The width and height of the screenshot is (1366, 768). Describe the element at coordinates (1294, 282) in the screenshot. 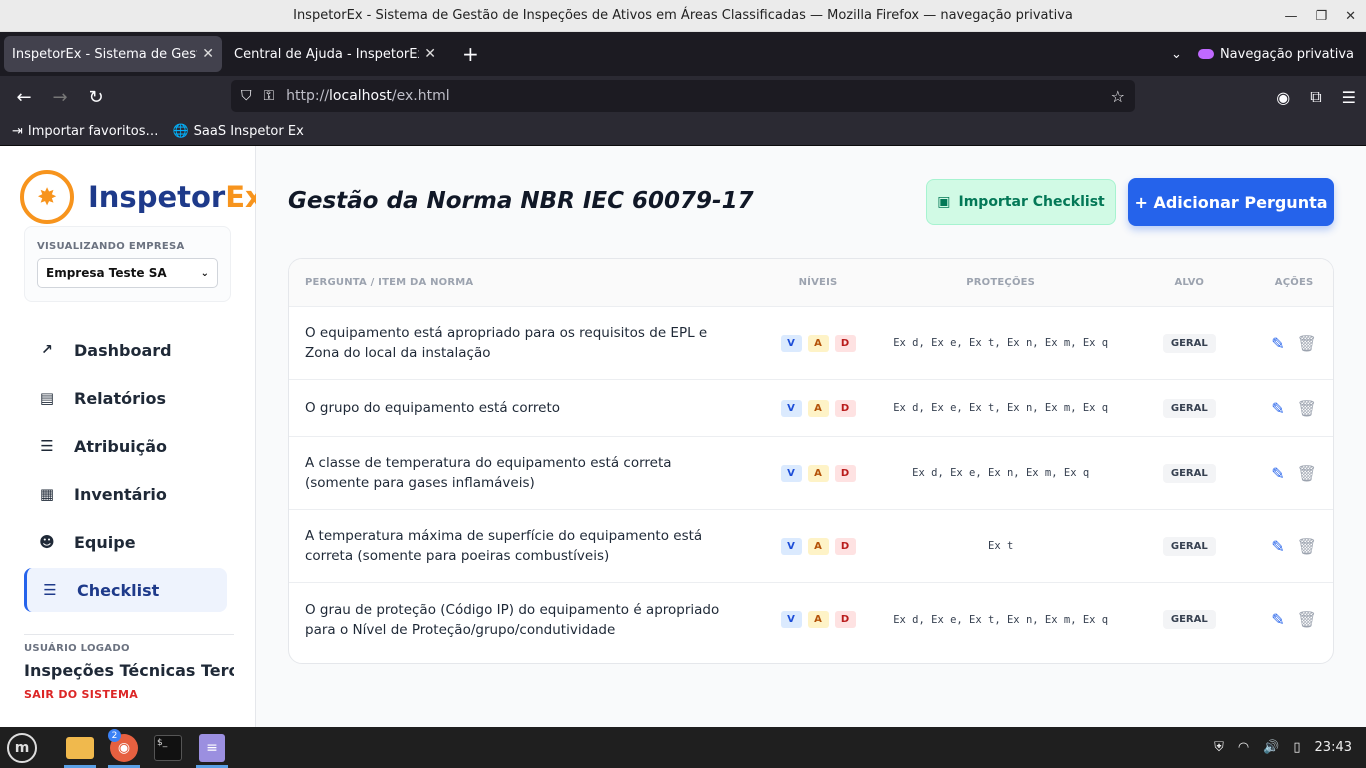

I see `header-actions: AÇÕES` at that location.